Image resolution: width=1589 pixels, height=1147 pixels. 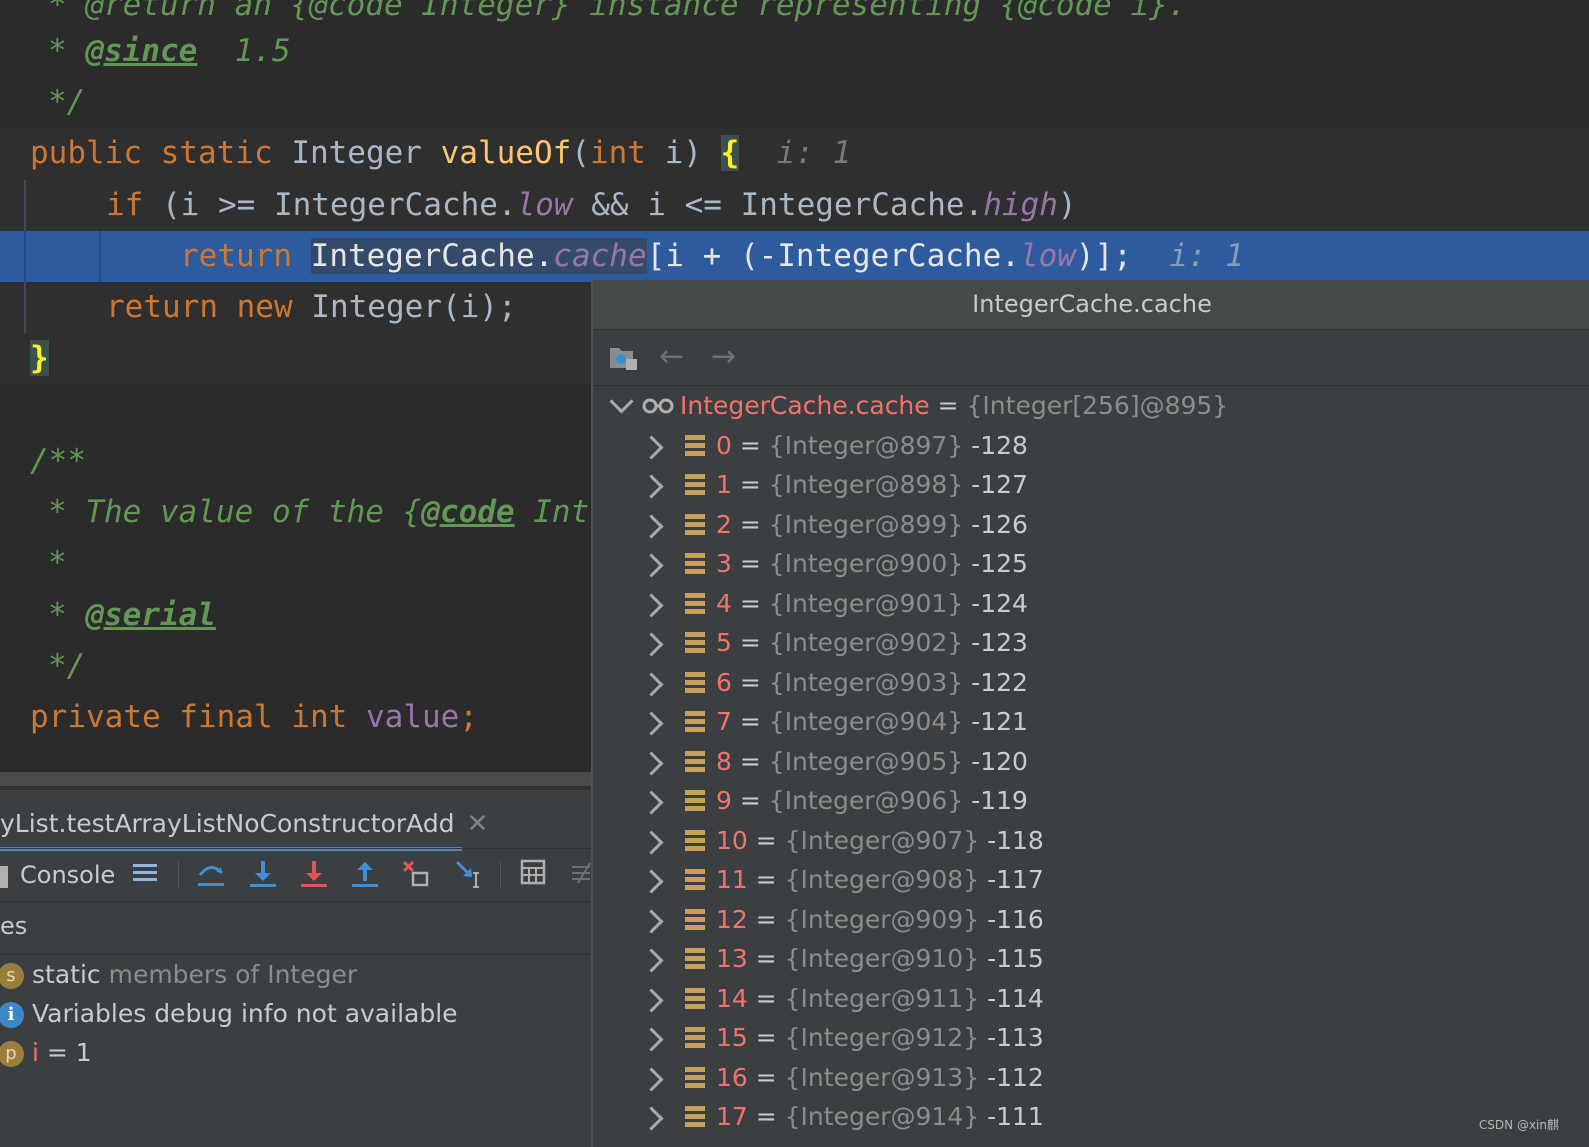 I want to click on element-index: 1, so click(x=724, y=484).